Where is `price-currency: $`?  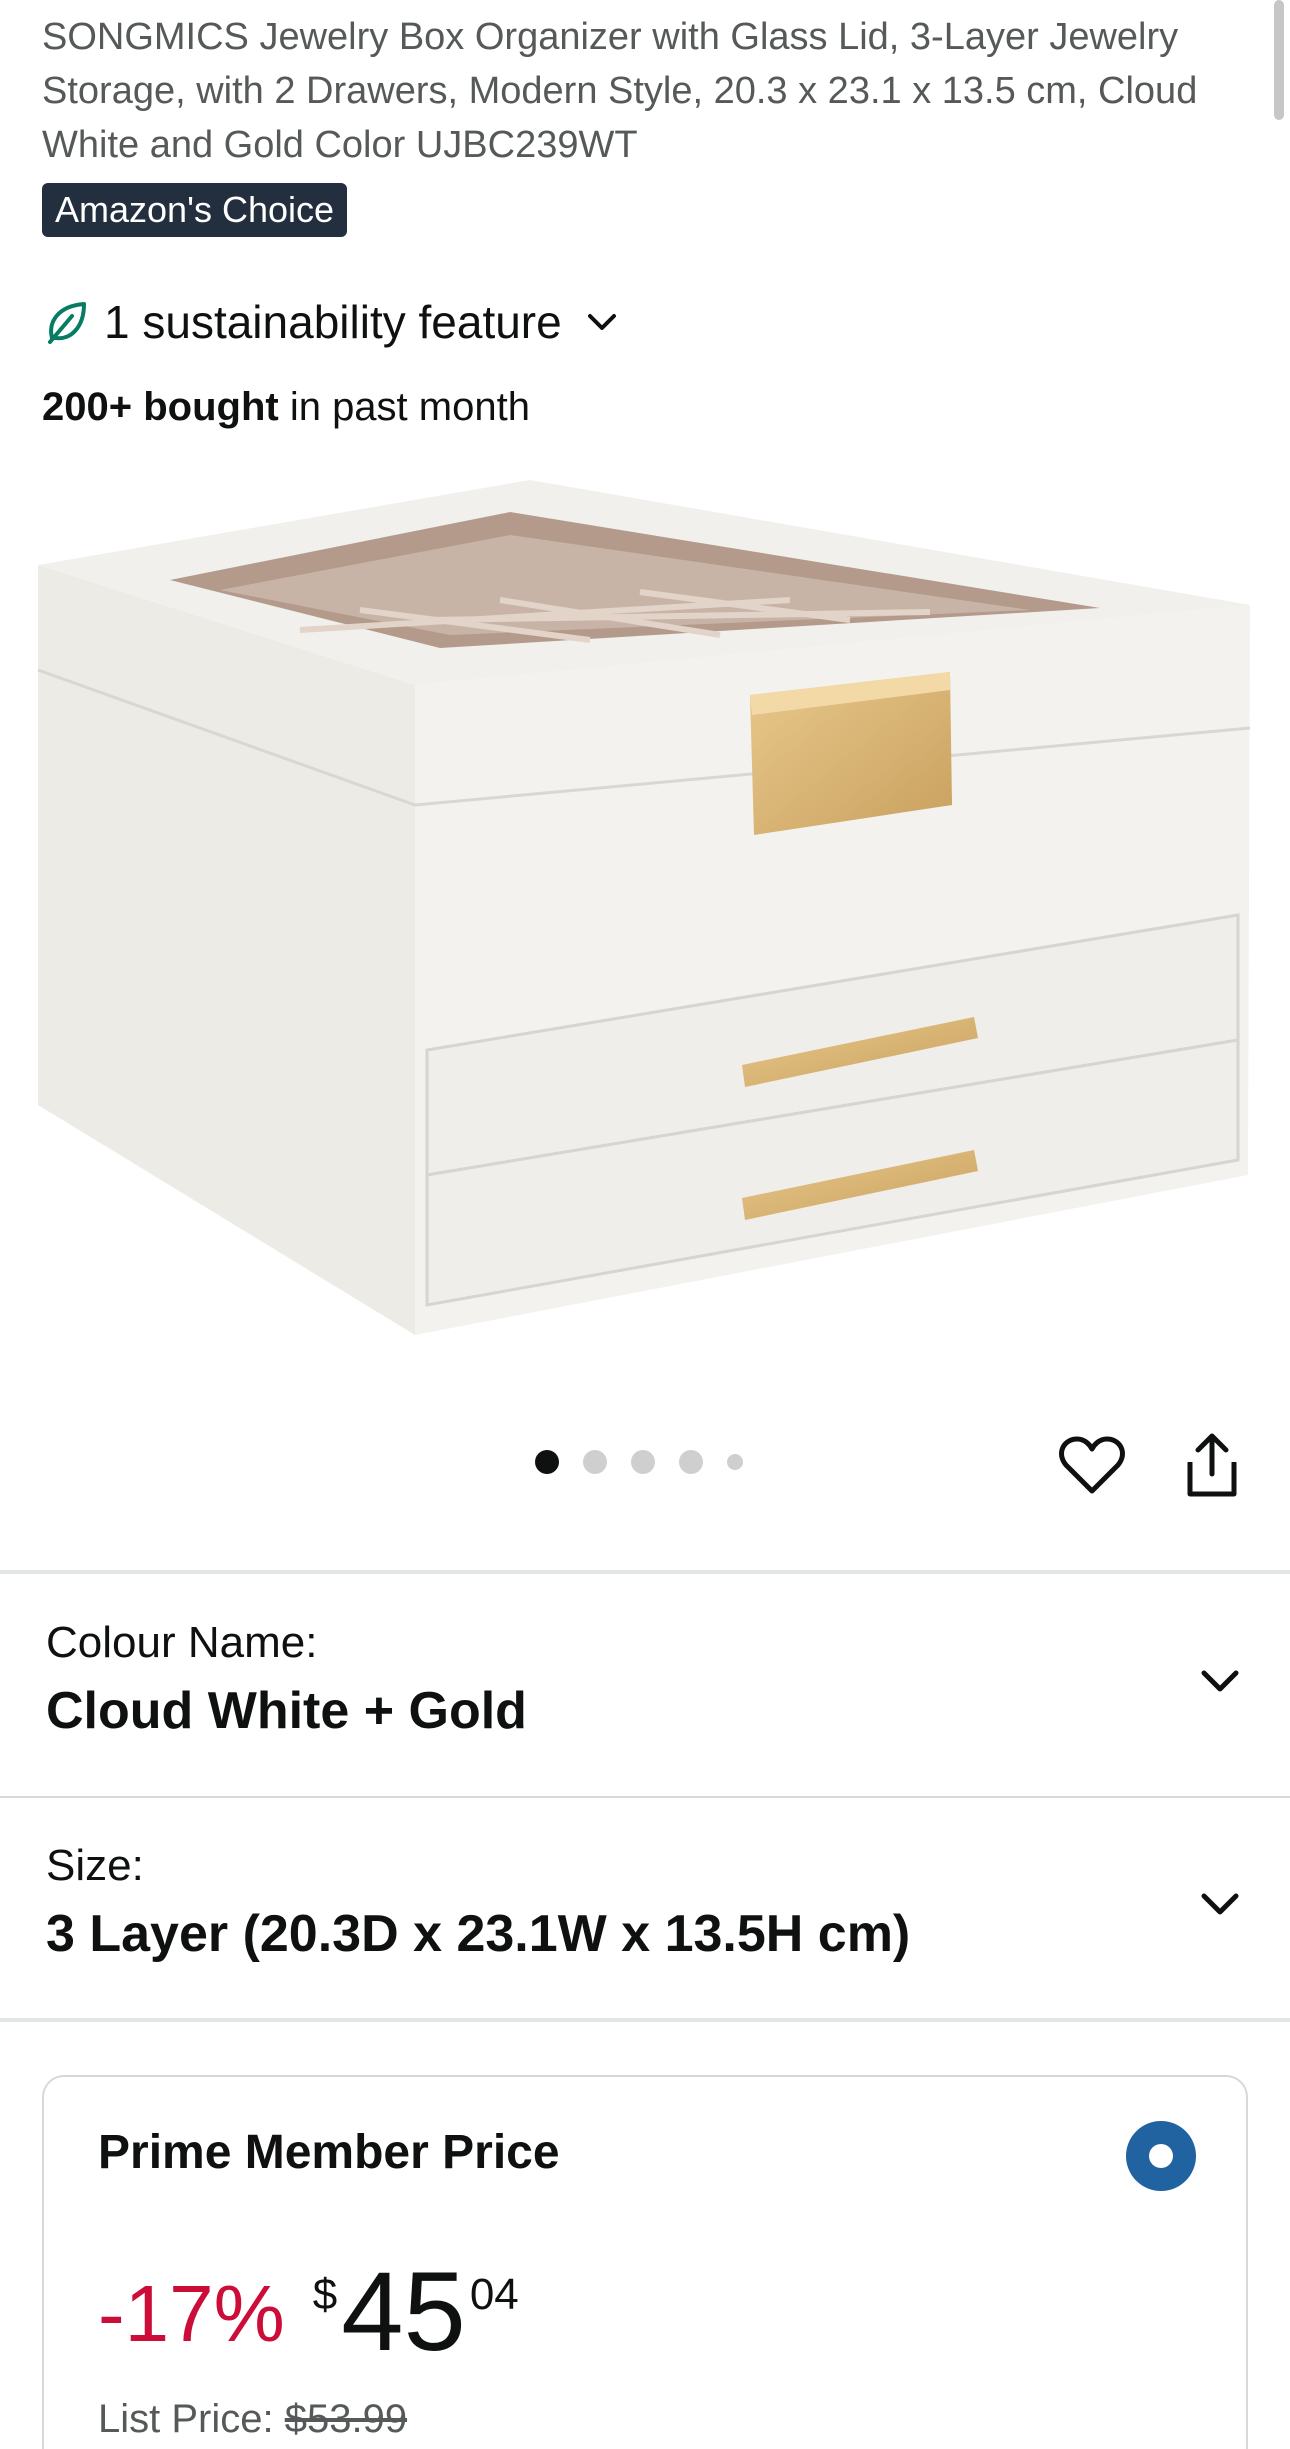
price-currency: $ is located at coordinates (325, 2294).